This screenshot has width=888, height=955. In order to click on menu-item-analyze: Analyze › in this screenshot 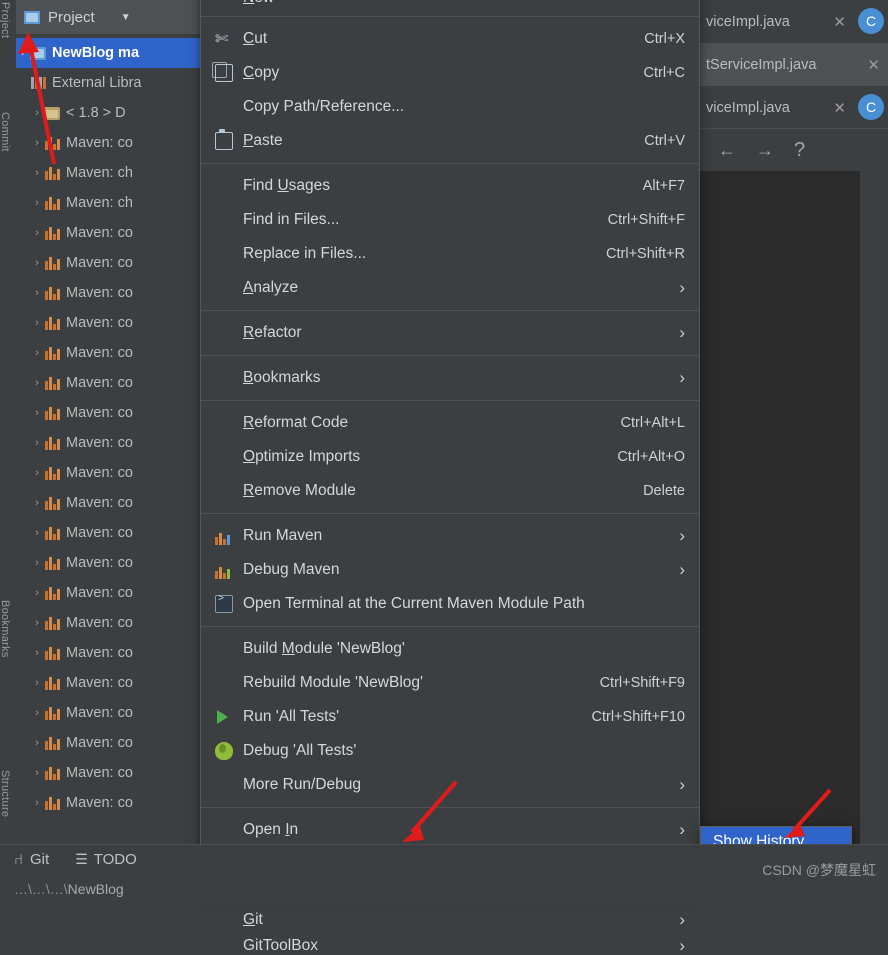, I will do `click(450, 288)`.